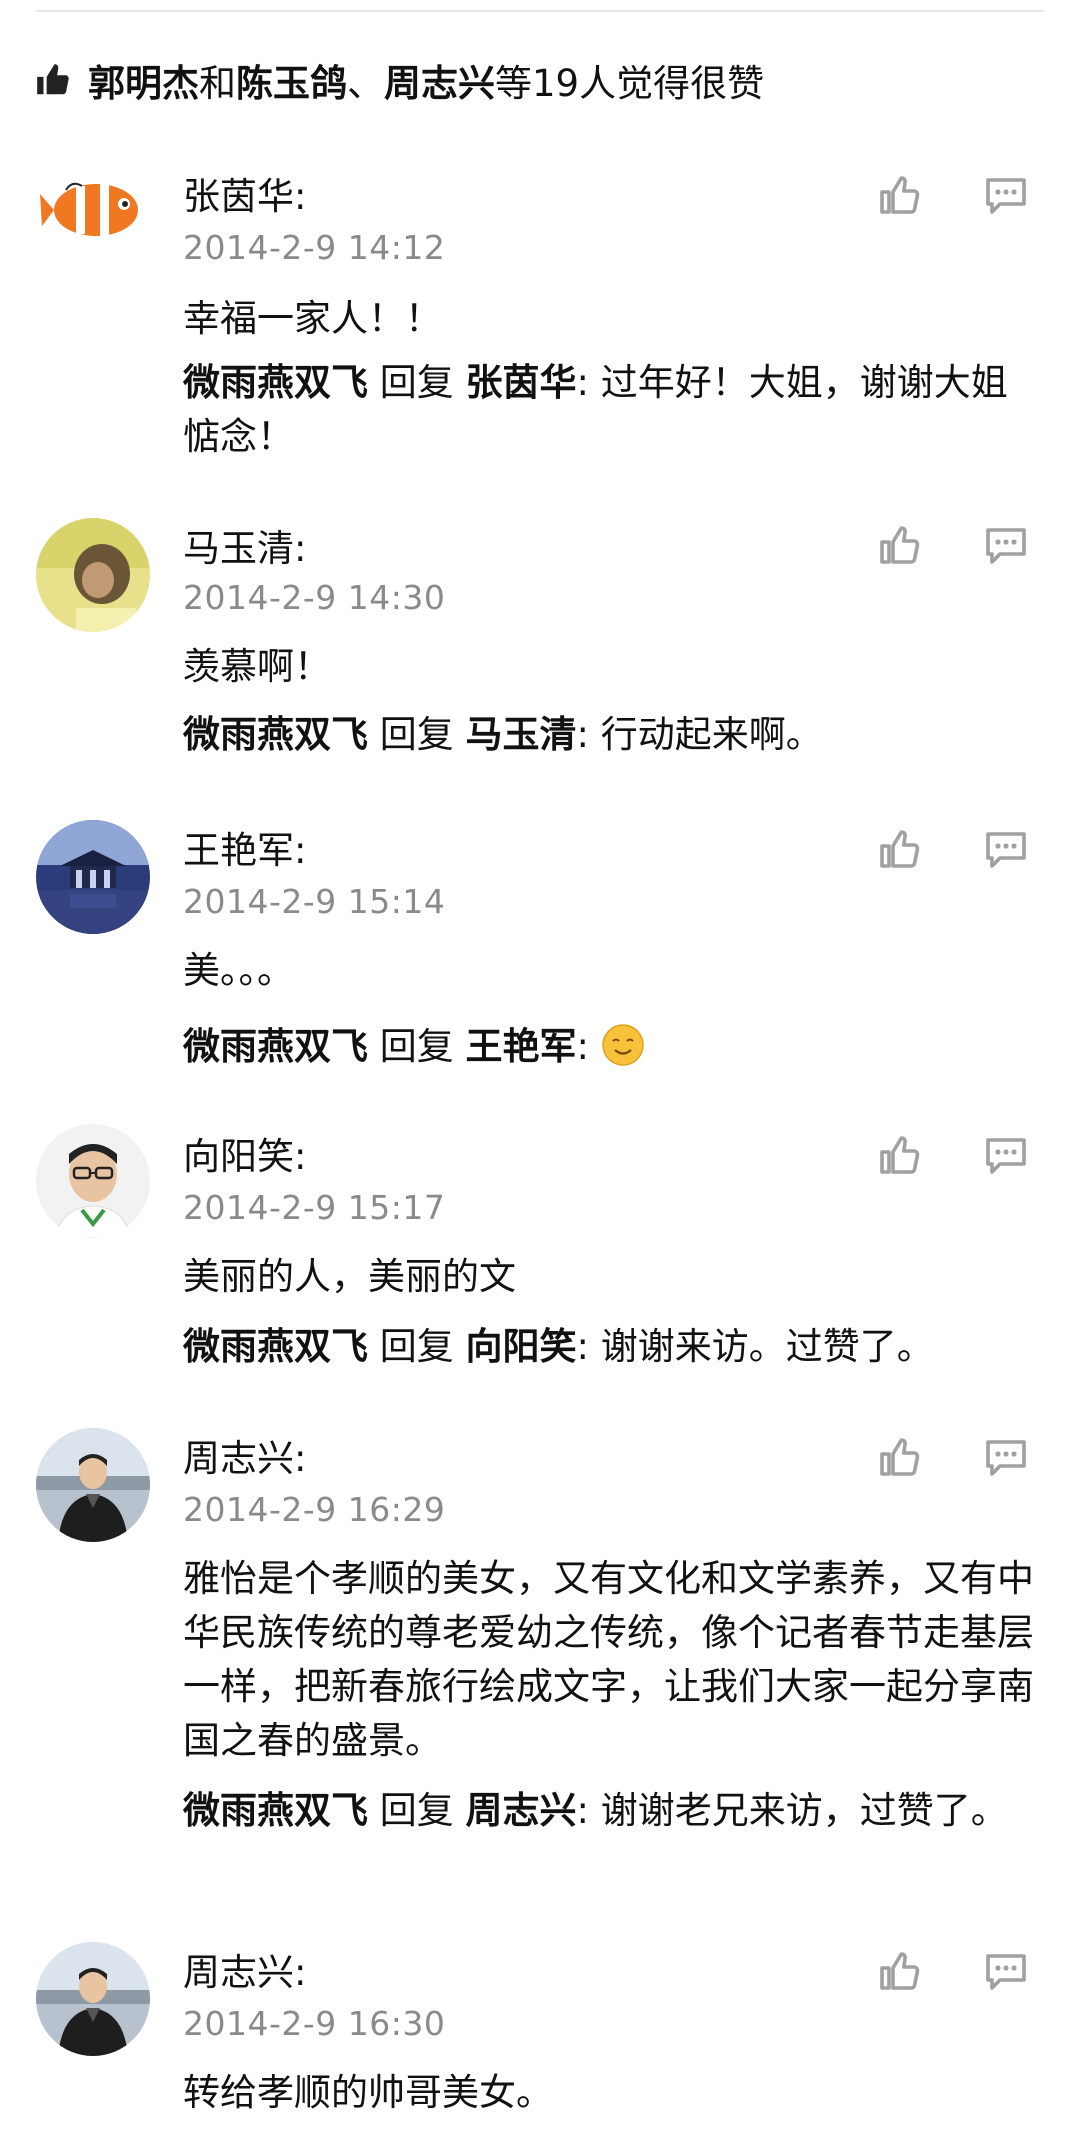  Describe the element at coordinates (314, 2023) in the screenshot. I see `comment-timestamp: 2014-2-9 16:30` at that location.